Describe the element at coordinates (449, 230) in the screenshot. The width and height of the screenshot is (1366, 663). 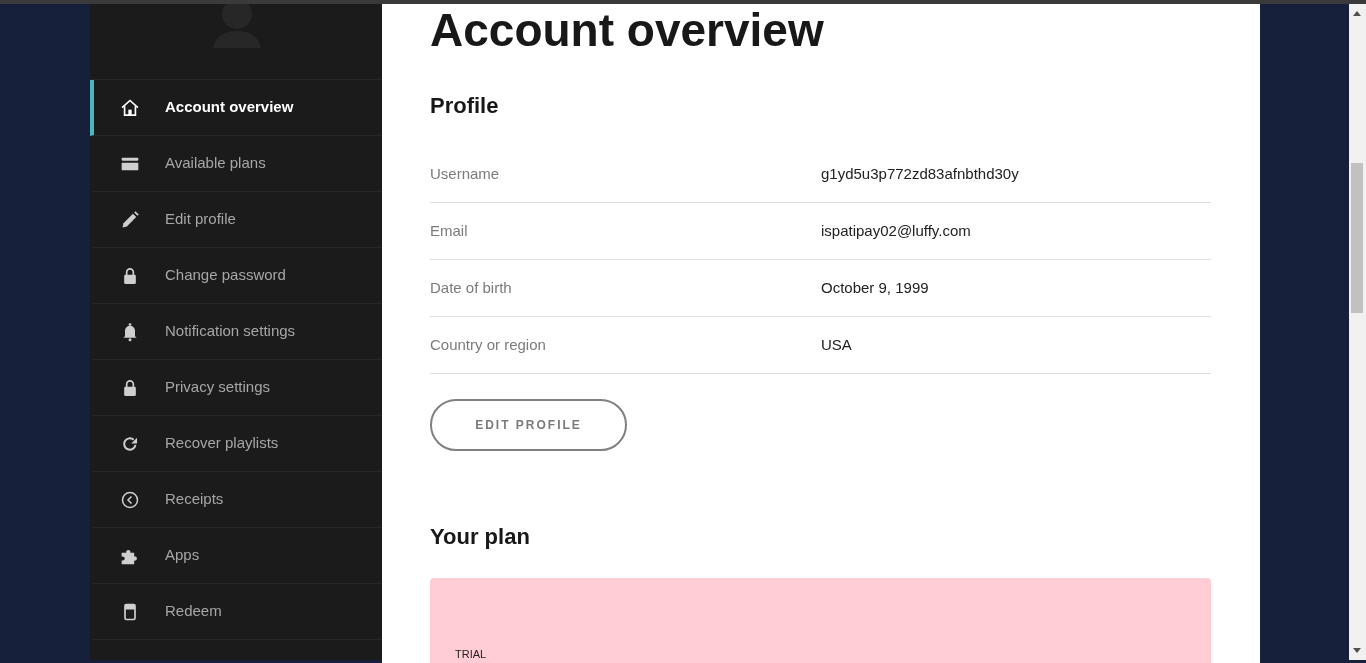
I see `field-label: Email` at that location.